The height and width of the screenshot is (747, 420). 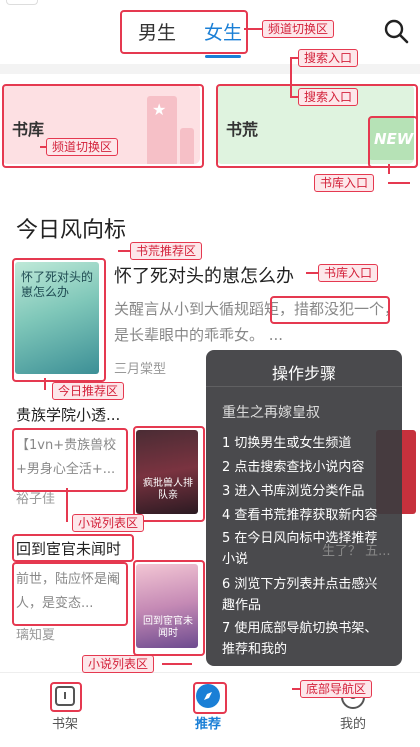 I want to click on featured-author: 三月棠型, so click(x=140, y=369).